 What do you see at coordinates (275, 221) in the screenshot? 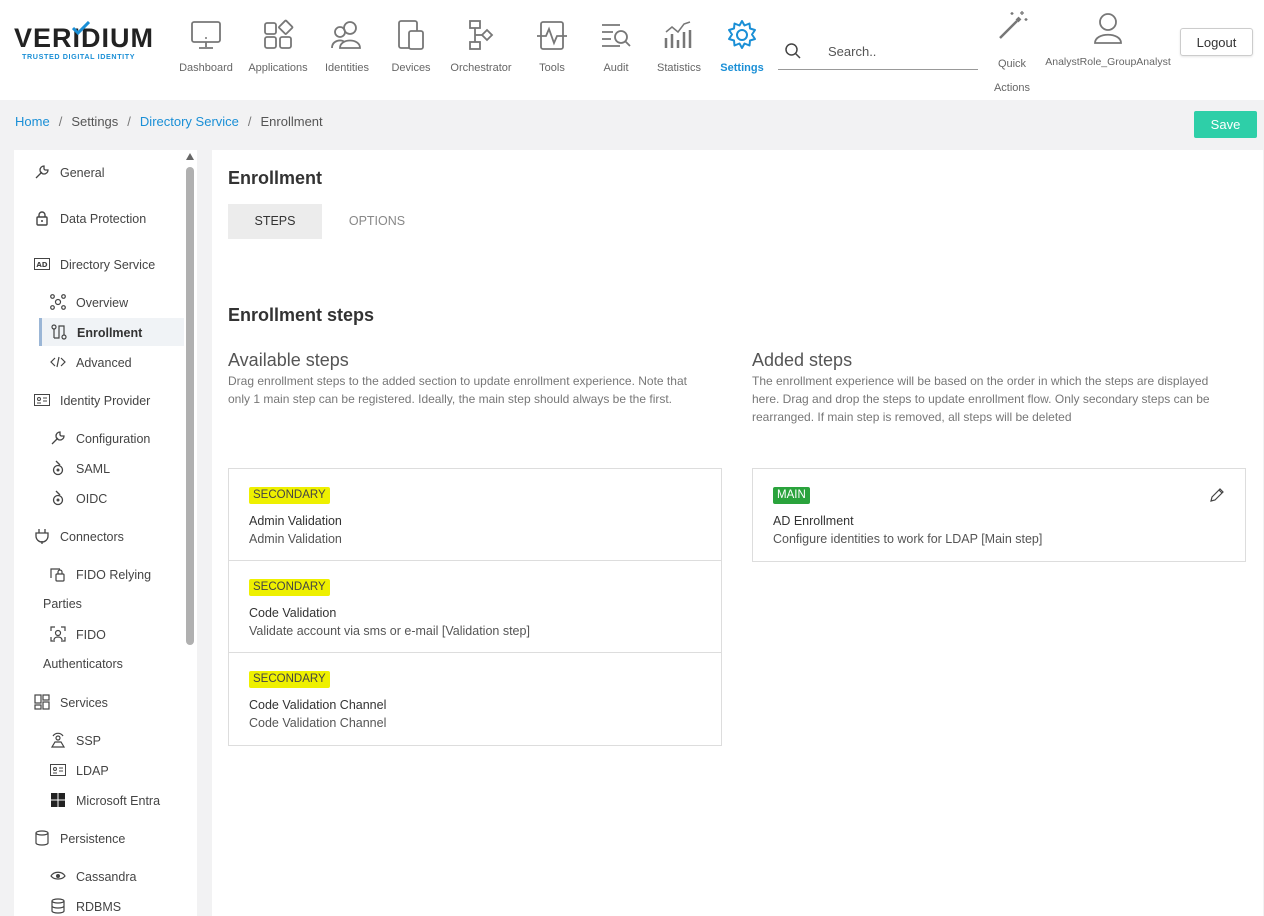
I see `tab-steps: STEPS` at bounding box center [275, 221].